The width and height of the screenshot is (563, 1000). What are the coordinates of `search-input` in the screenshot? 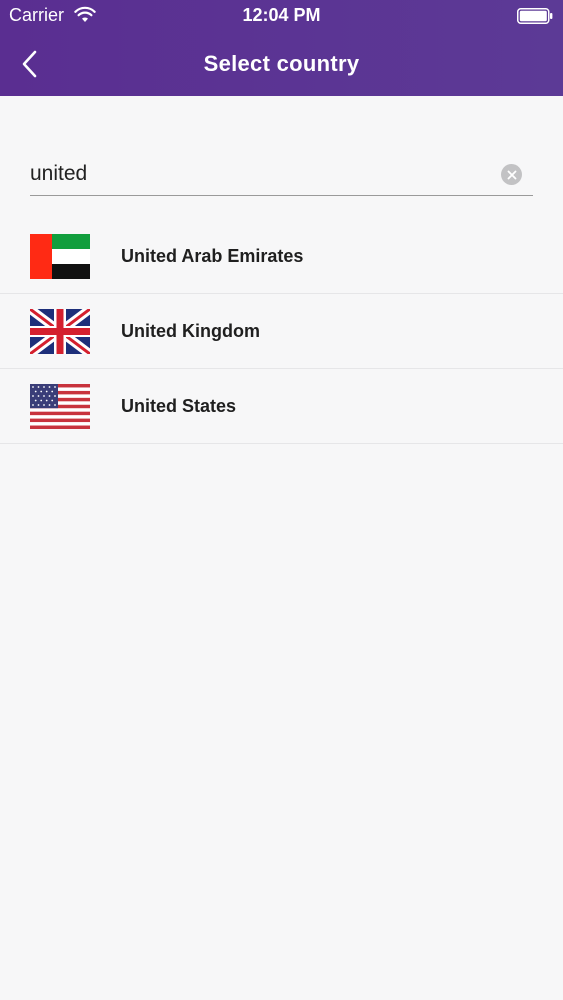 It's located at (260, 174).